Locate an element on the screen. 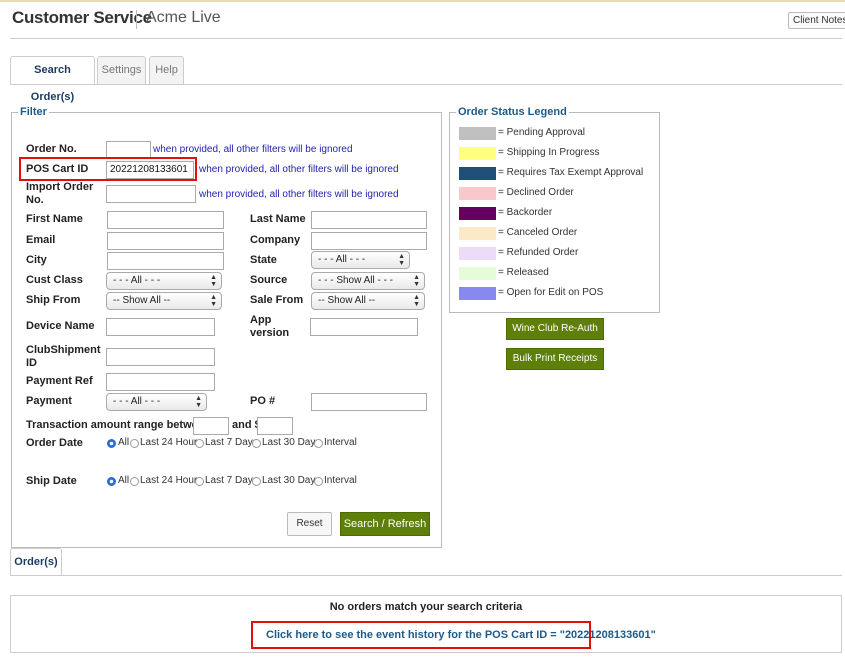  order-date-interval-label: Interval is located at coordinates (340, 442).